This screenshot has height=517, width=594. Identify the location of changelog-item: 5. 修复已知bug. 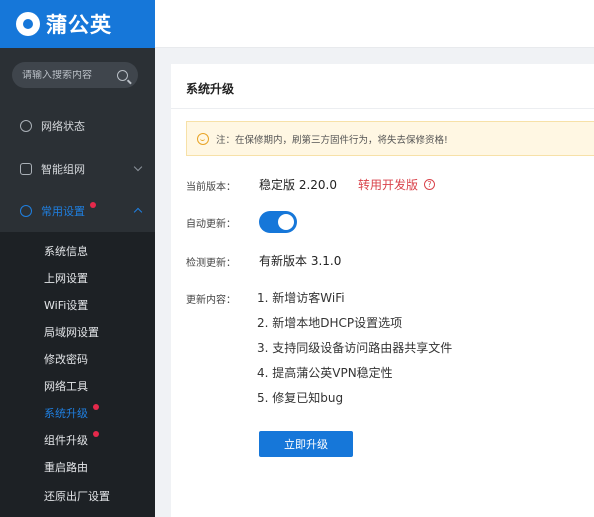
(300, 398).